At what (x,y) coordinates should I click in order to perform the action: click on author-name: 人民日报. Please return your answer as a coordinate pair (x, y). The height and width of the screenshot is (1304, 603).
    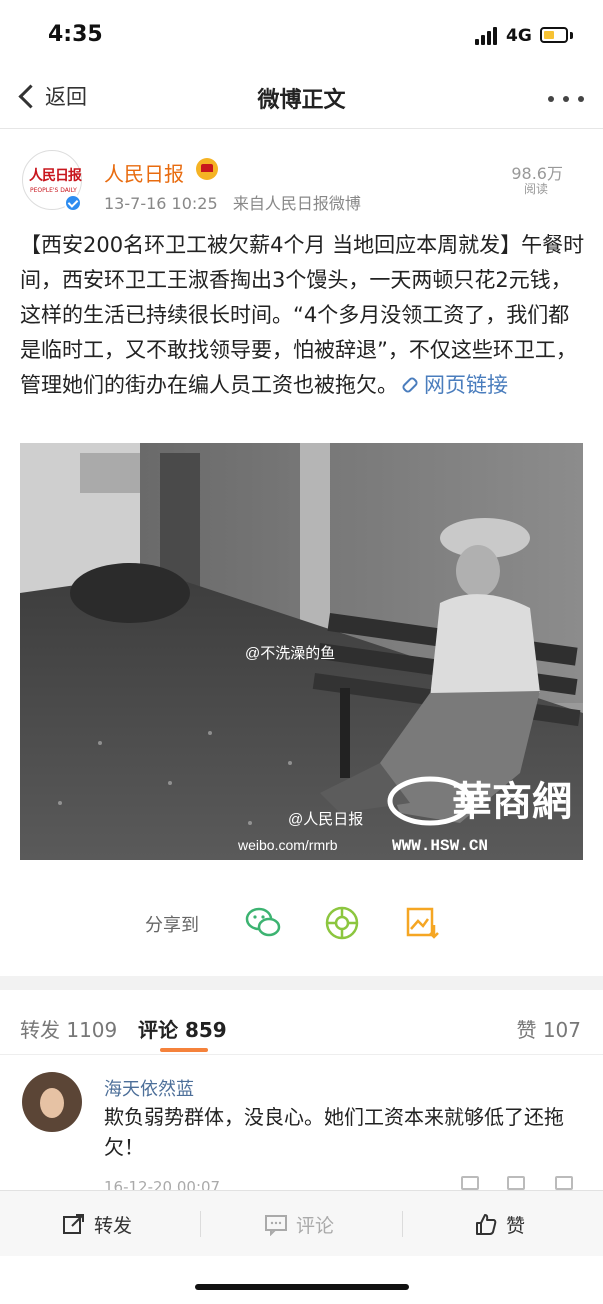
    Looking at the image, I should click on (144, 172).